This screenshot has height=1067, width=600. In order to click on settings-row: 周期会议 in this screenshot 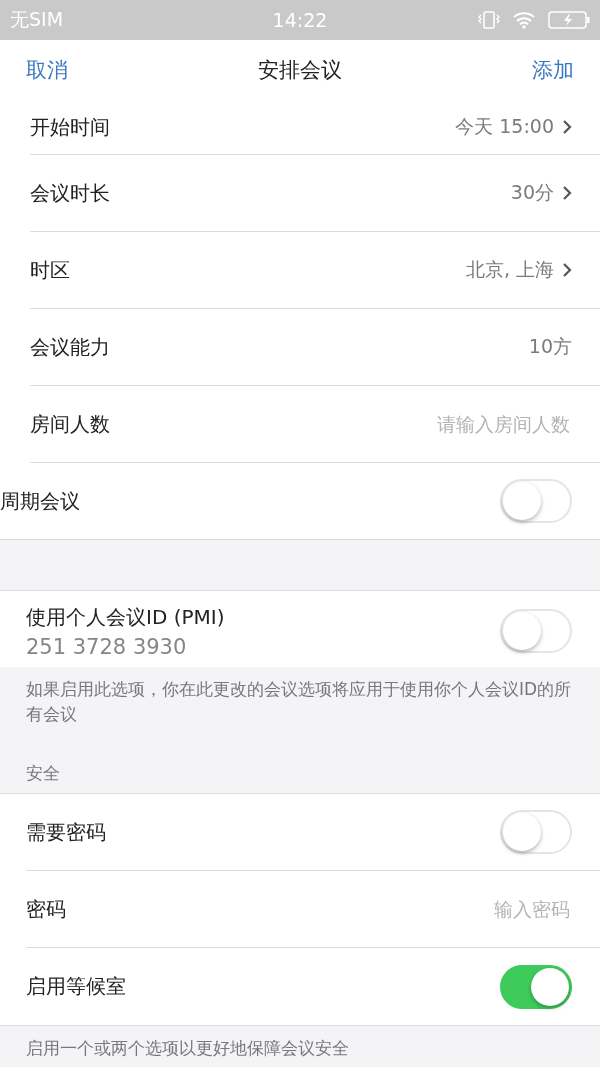, I will do `click(300, 501)`.